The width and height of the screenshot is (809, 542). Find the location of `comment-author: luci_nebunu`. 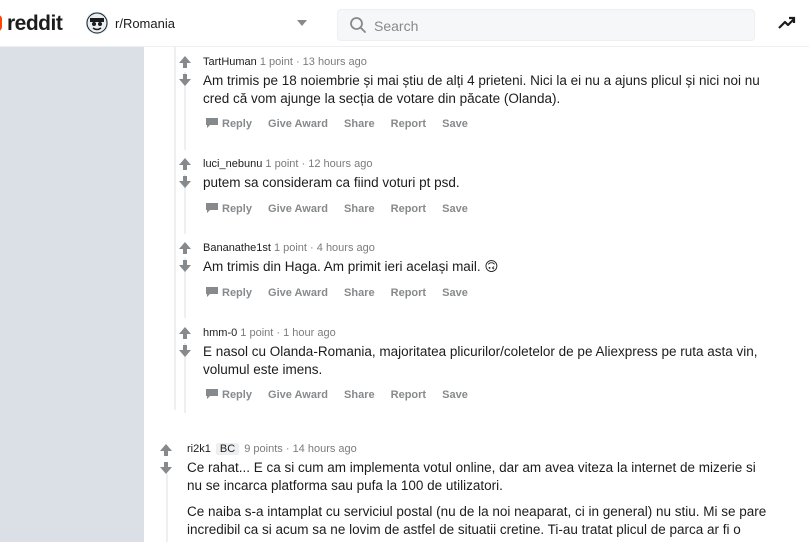

comment-author: luci_nebunu is located at coordinates (232, 164).